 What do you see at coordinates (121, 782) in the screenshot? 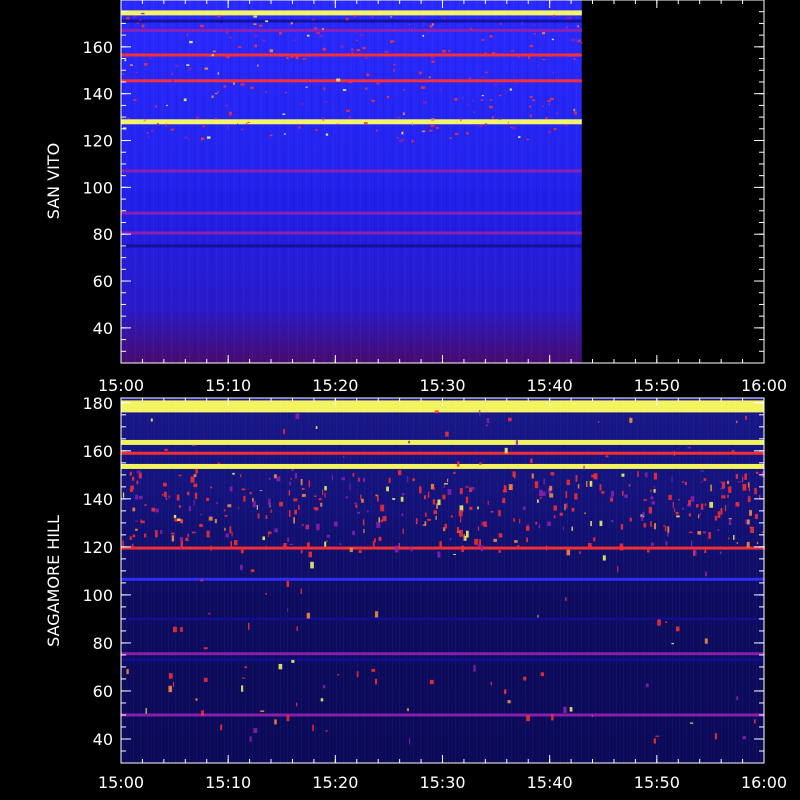
I see `sagamore-hill-xtick-label: 15:00` at bounding box center [121, 782].